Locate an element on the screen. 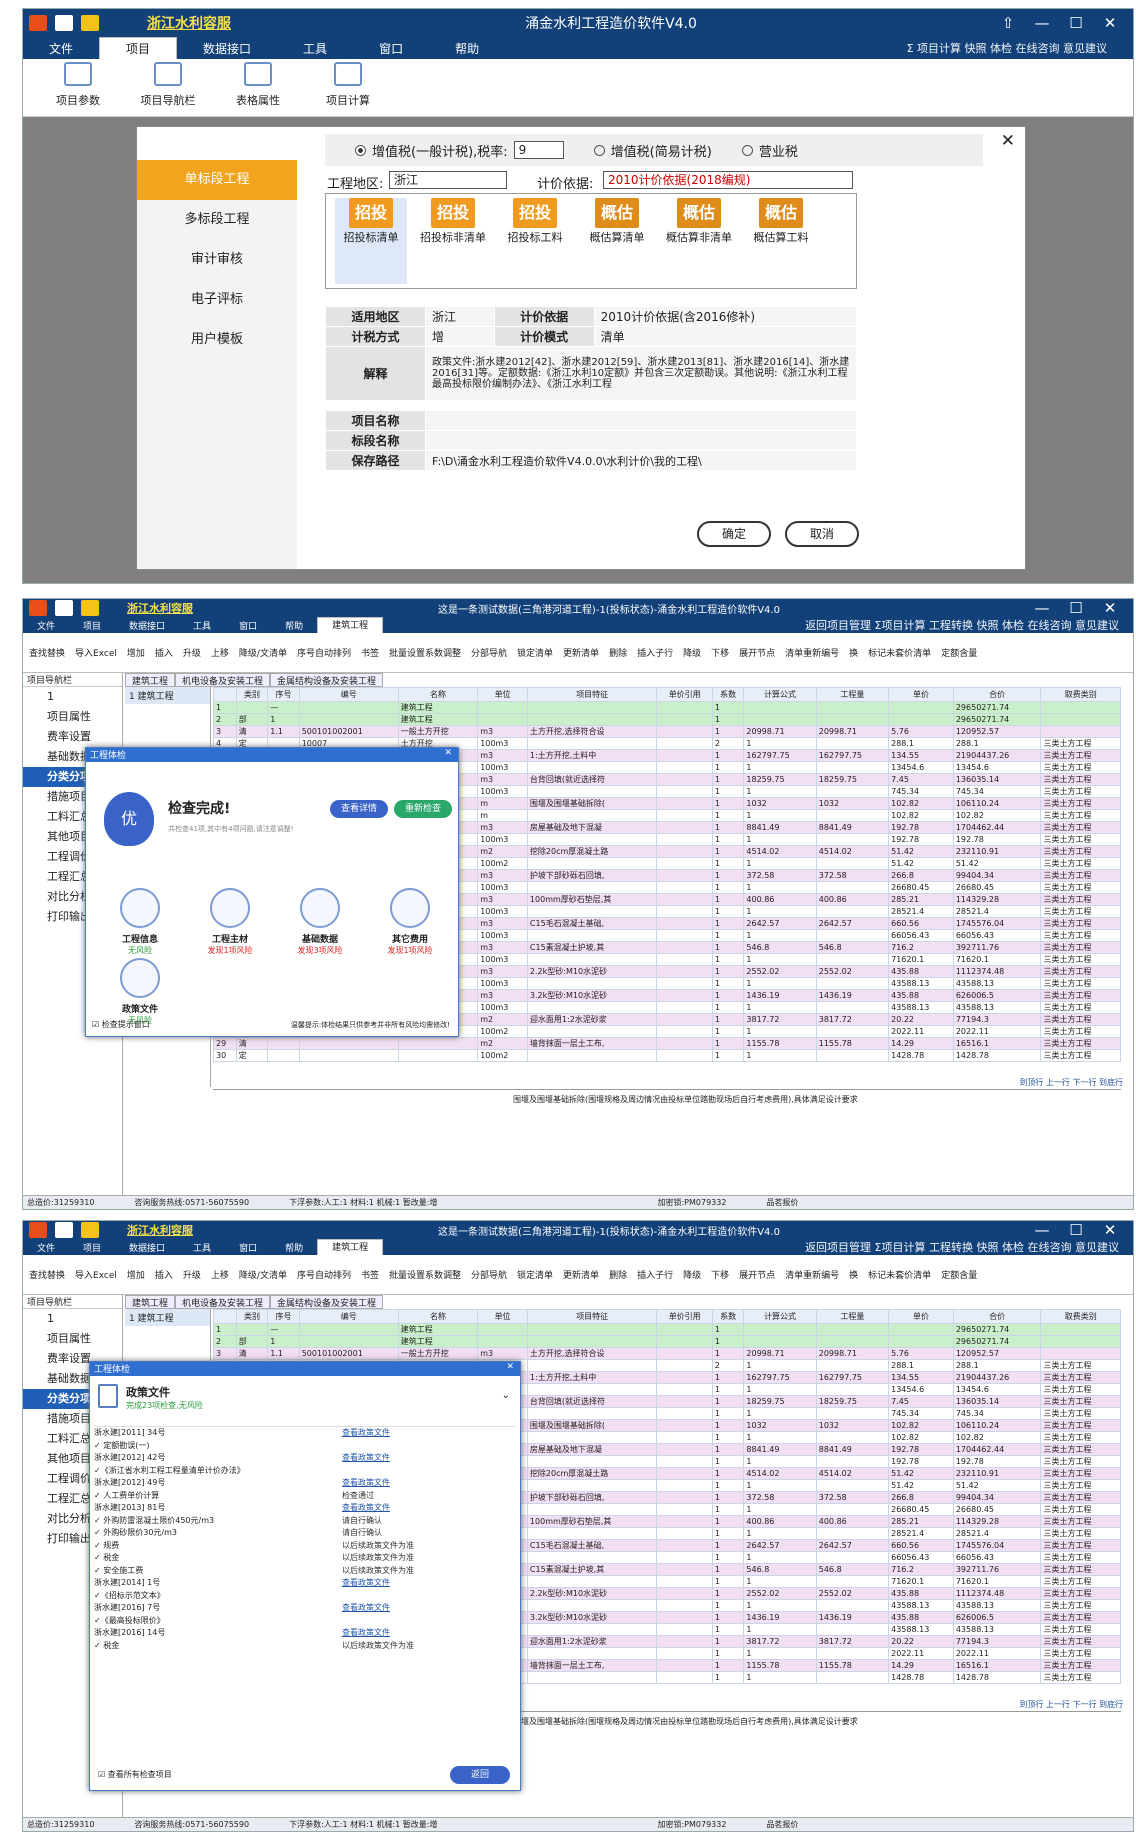 This screenshot has width=1136, height=1839. section-name-input is located at coordinates (641, 440).